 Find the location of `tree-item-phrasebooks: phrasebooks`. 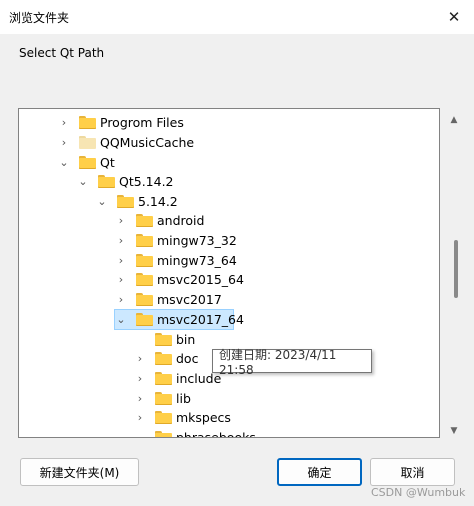

tree-item-phrasebooks: phrasebooks is located at coordinates (194, 432).